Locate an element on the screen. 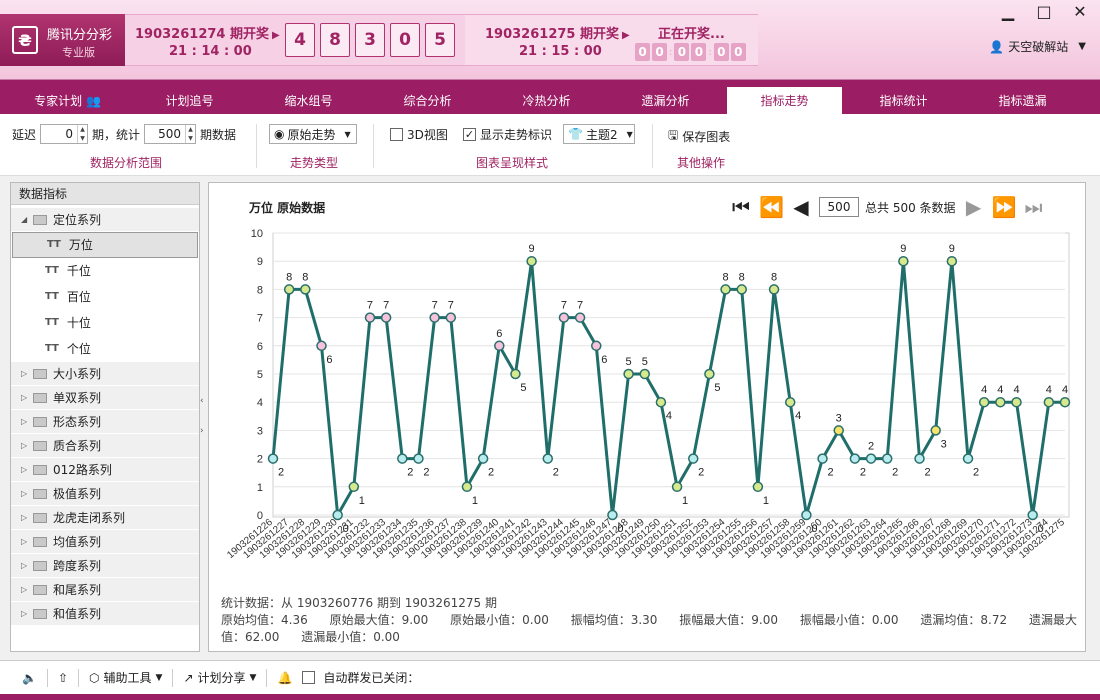 Image resolution: width=1100 pixels, height=700 pixels. indicator-panel-header: 数据指标 is located at coordinates (105, 194).